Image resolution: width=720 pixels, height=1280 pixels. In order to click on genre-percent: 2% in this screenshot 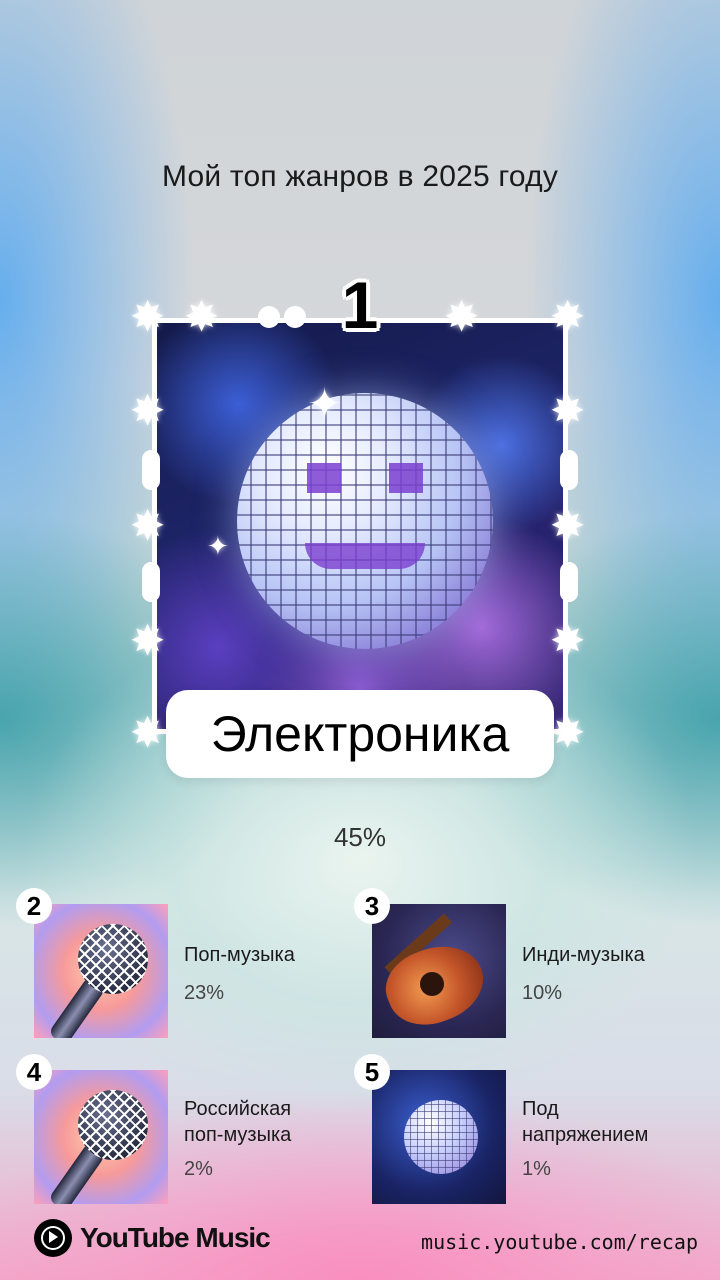, I will do `click(198, 1169)`.